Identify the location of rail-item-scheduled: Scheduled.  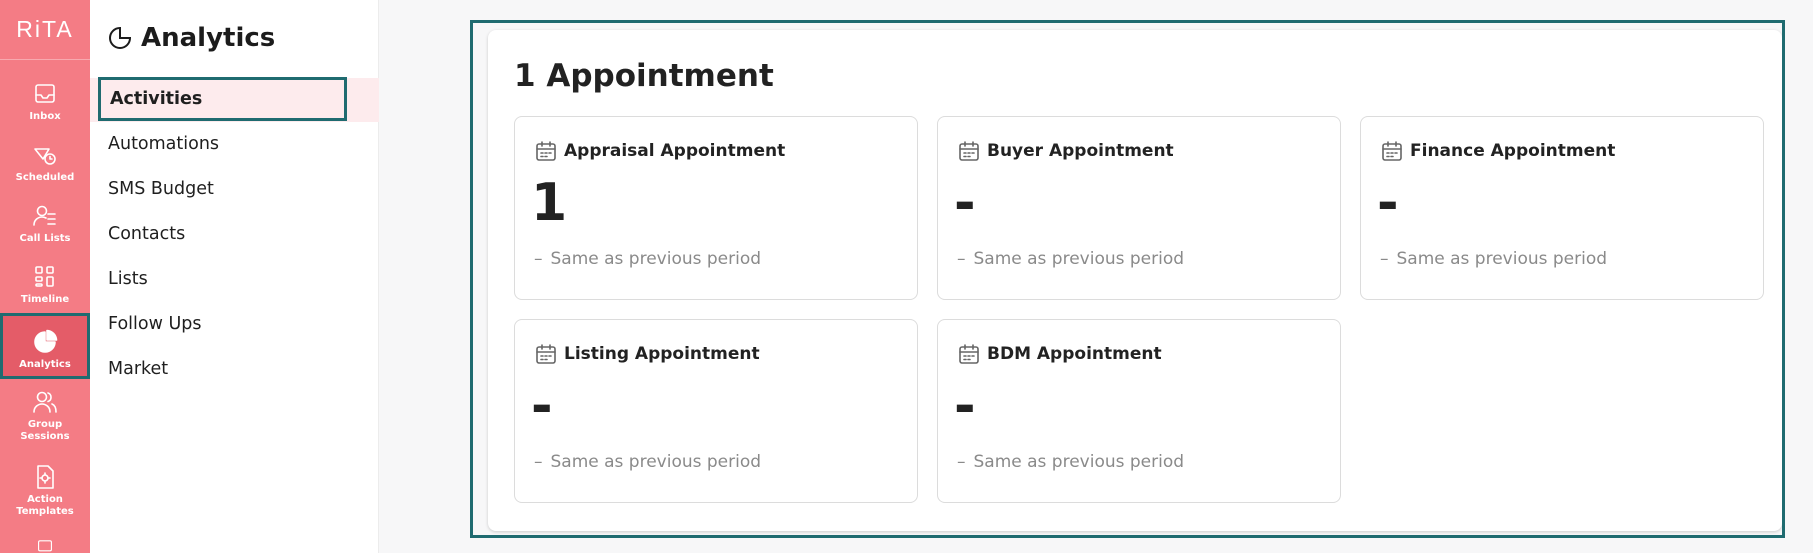
(45, 164).